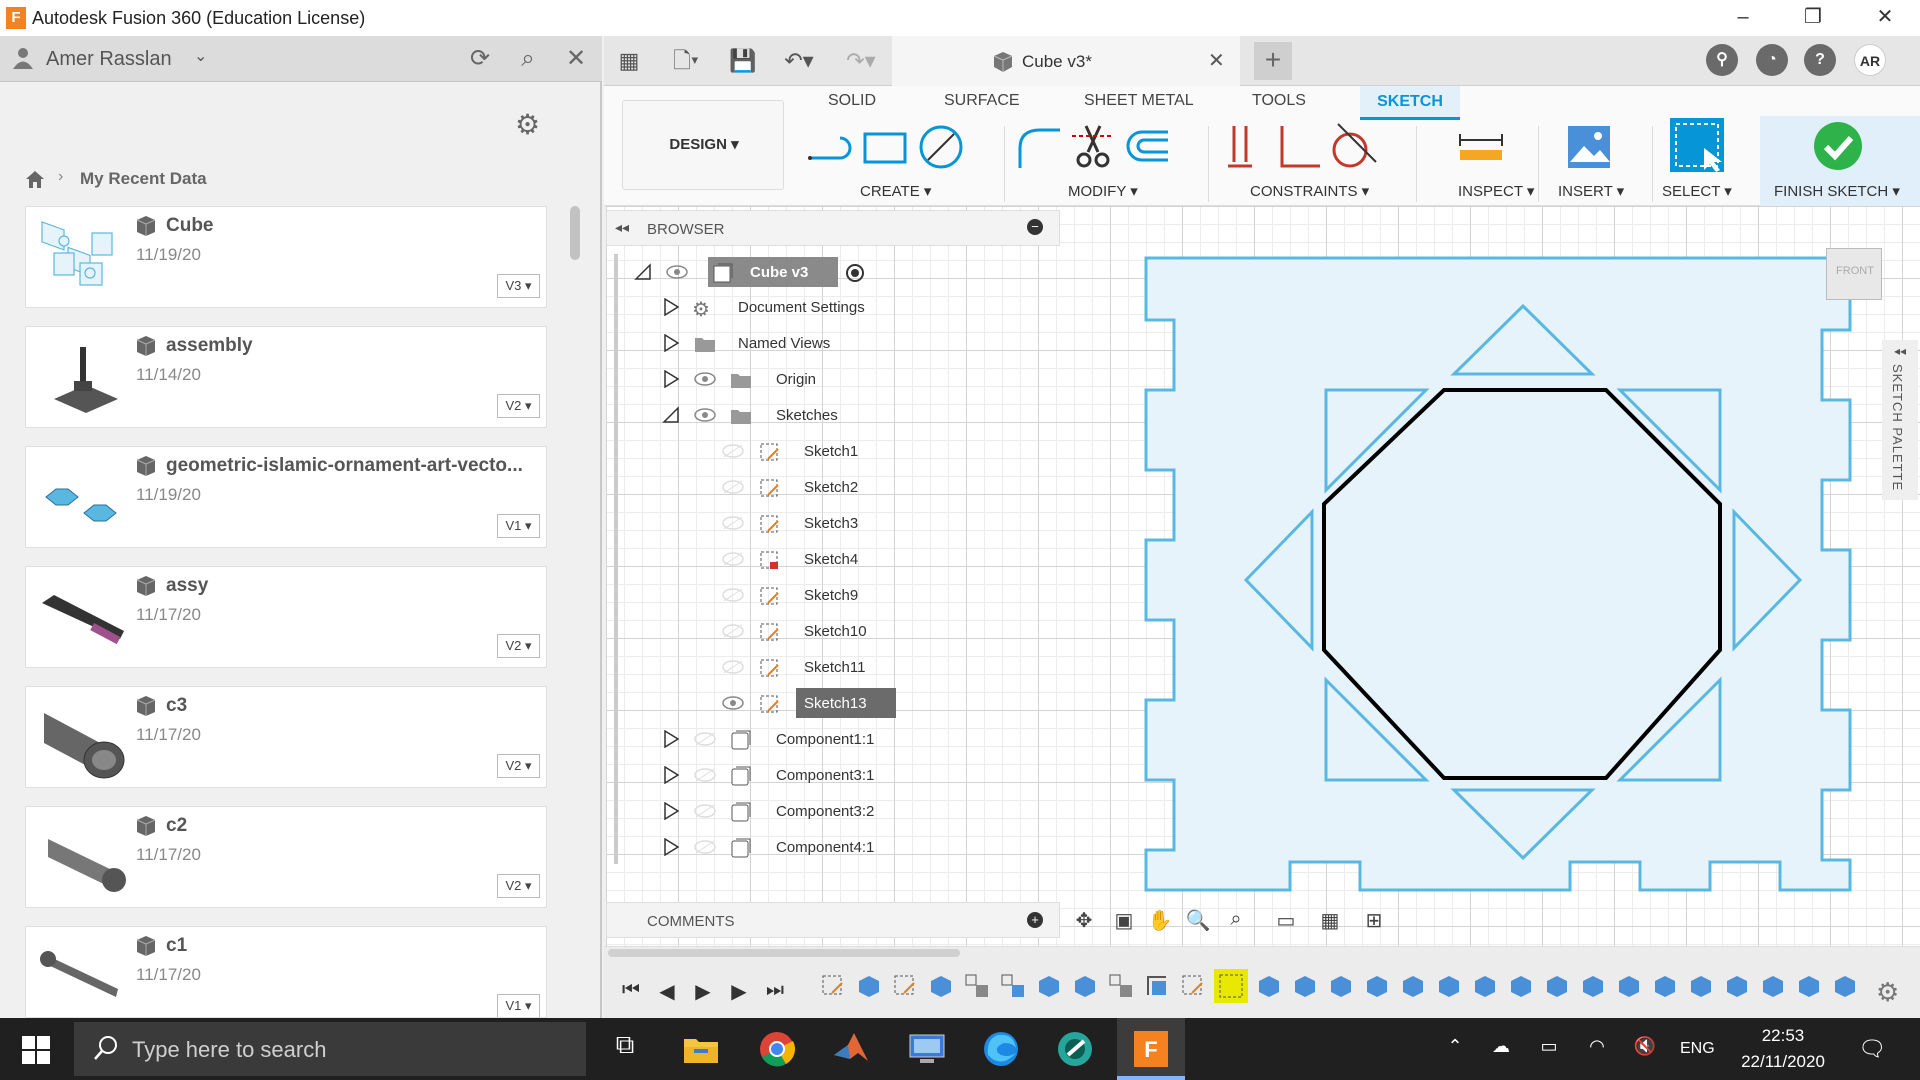 This screenshot has height=1080, width=1920. What do you see at coordinates (1035, 227) in the screenshot?
I see `browser-minimize-icon: −` at bounding box center [1035, 227].